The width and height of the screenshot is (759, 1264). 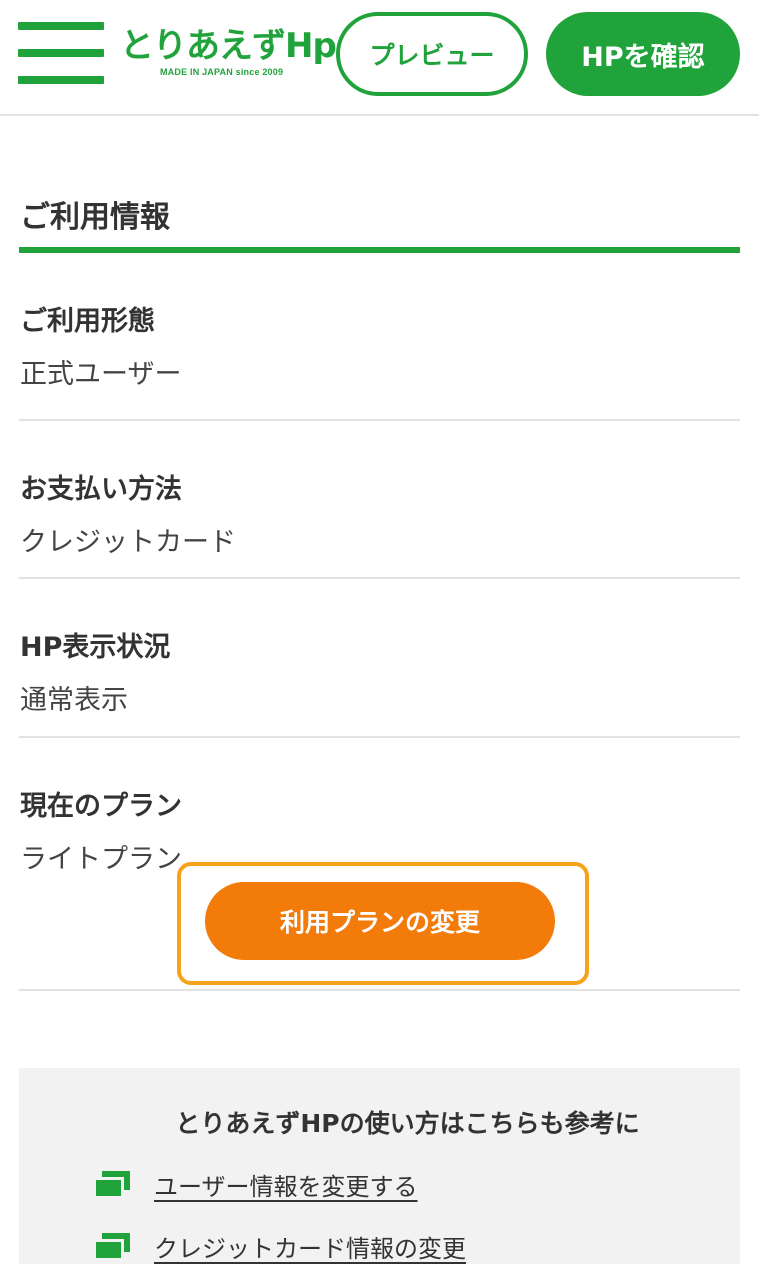 What do you see at coordinates (379, 500) in the screenshot?
I see `payment-method-row: お支払い方法 クレジットカード` at bounding box center [379, 500].